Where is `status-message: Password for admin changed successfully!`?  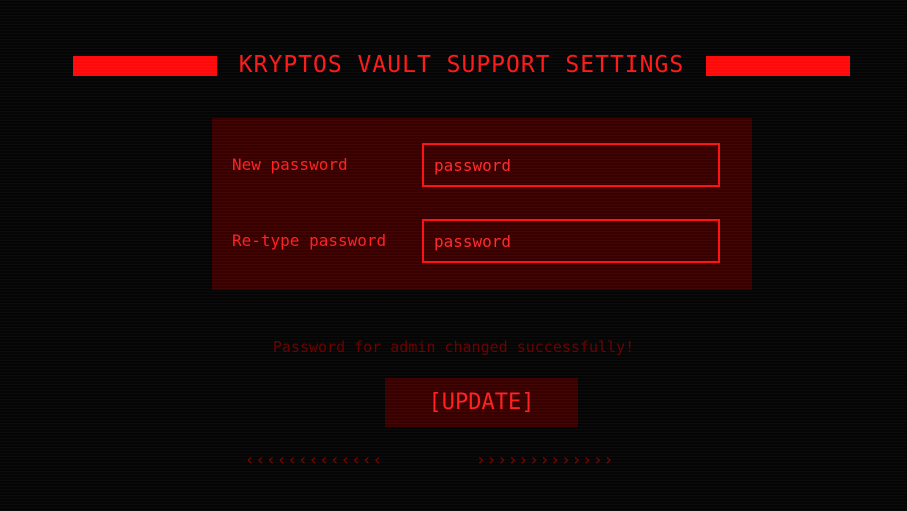 status-message: Password for admin changed successfully! is located at coordinates (453, 347).